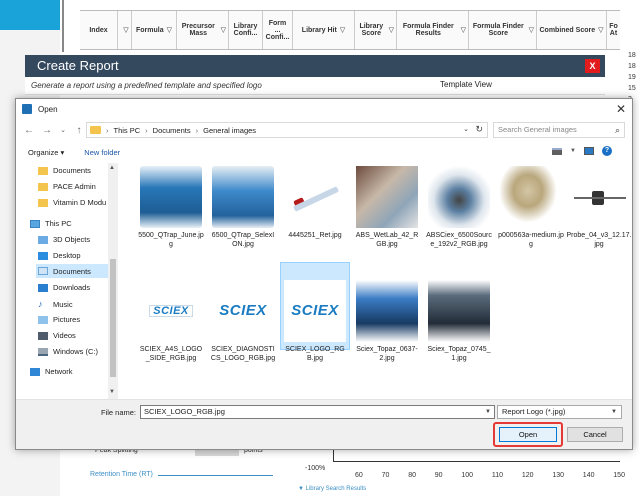 The image size is (639, 496). What do you see at coordinates (57, 335) in the screenshot?
I see `nav-item-videos: Videos` at bounding box center [57, 335].